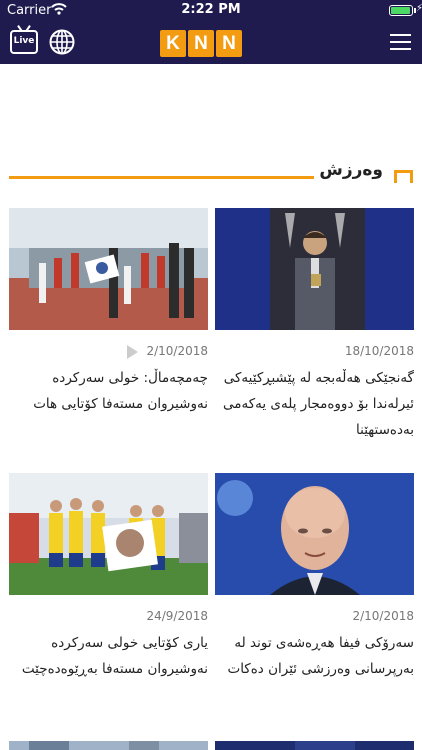  Describe the element at coordinates (418, 8) in the screenshot. I see `charging-icon: ⚡` at that location.